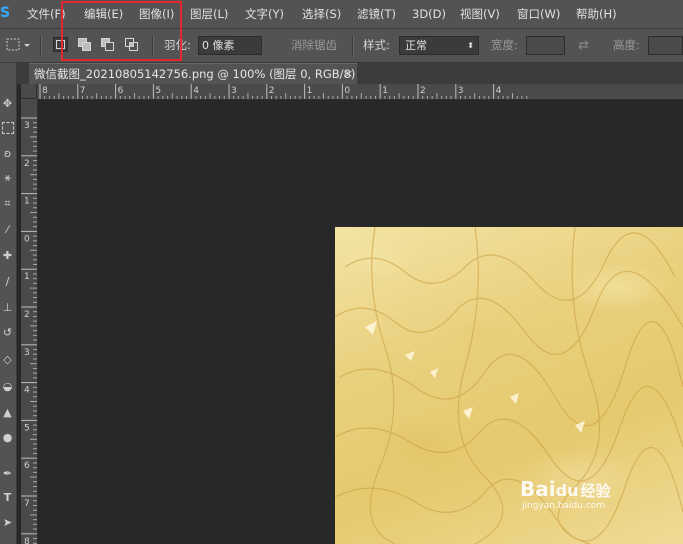 The image size is (683, 544). What do you see at coordinates (7, 412) in the screenshot?
I see `blur-tool-icon: ▲` at bounding box center [7, 412].